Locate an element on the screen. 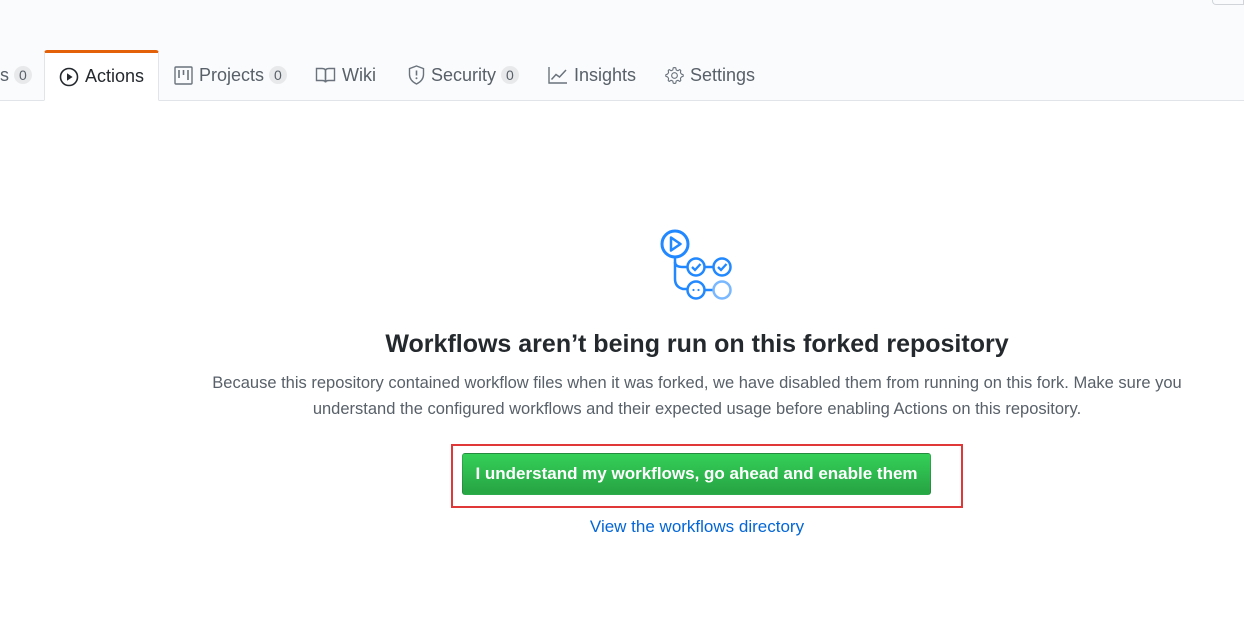 This screenshot has width=1244, height=617. header-corner-box is located at coordinates (1228, 2).